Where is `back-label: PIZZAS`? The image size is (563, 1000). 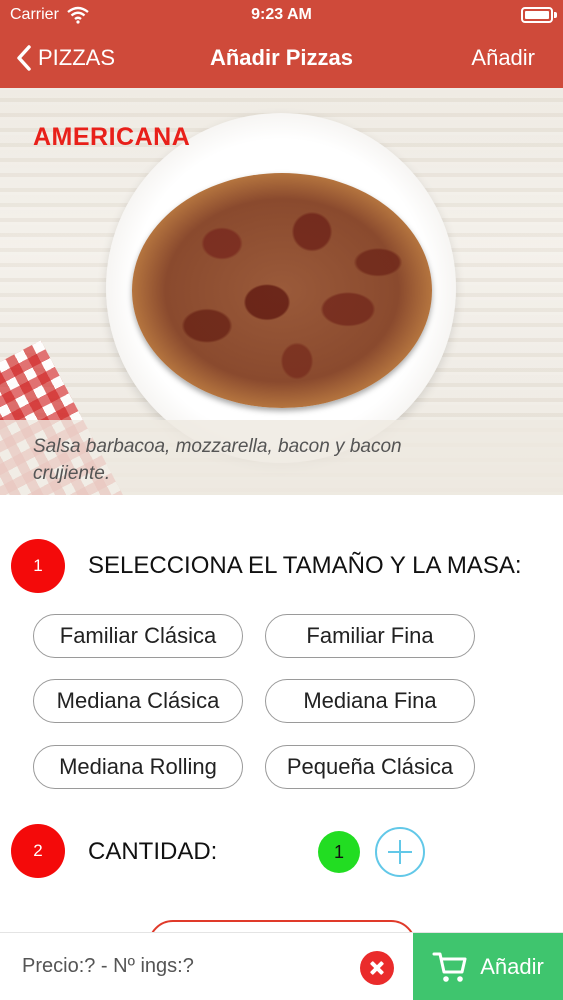
back-label: PIZZAS is located at coordinates (77, 57).